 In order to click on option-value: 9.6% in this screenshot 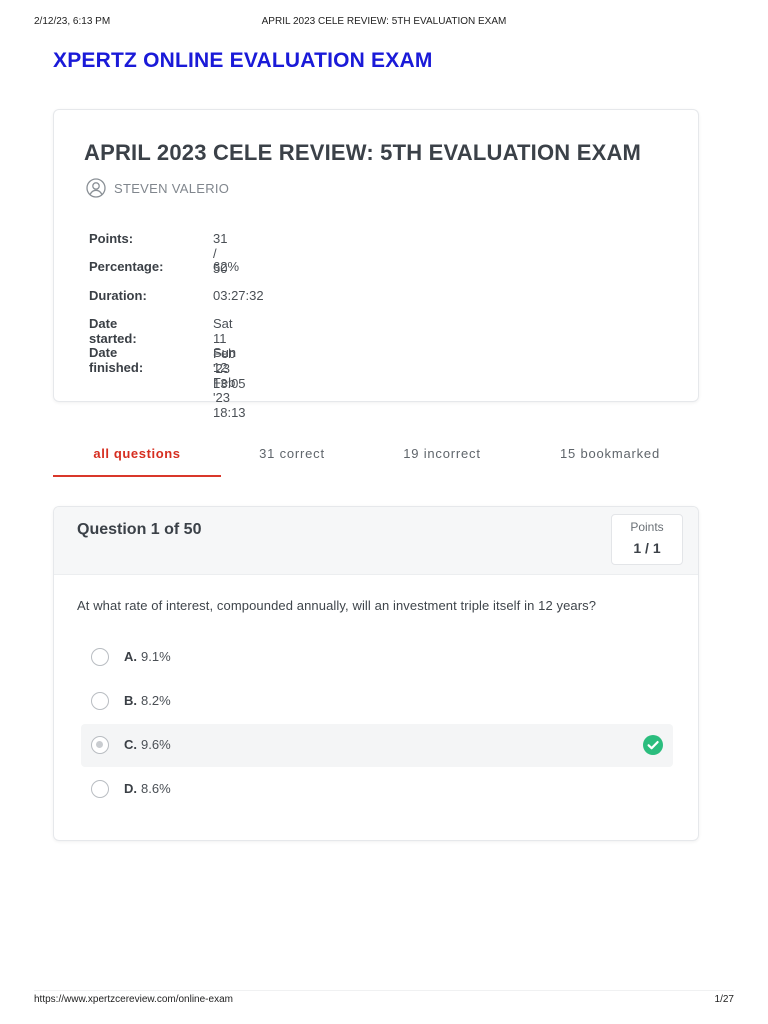, I will do `click(156, 744)`.